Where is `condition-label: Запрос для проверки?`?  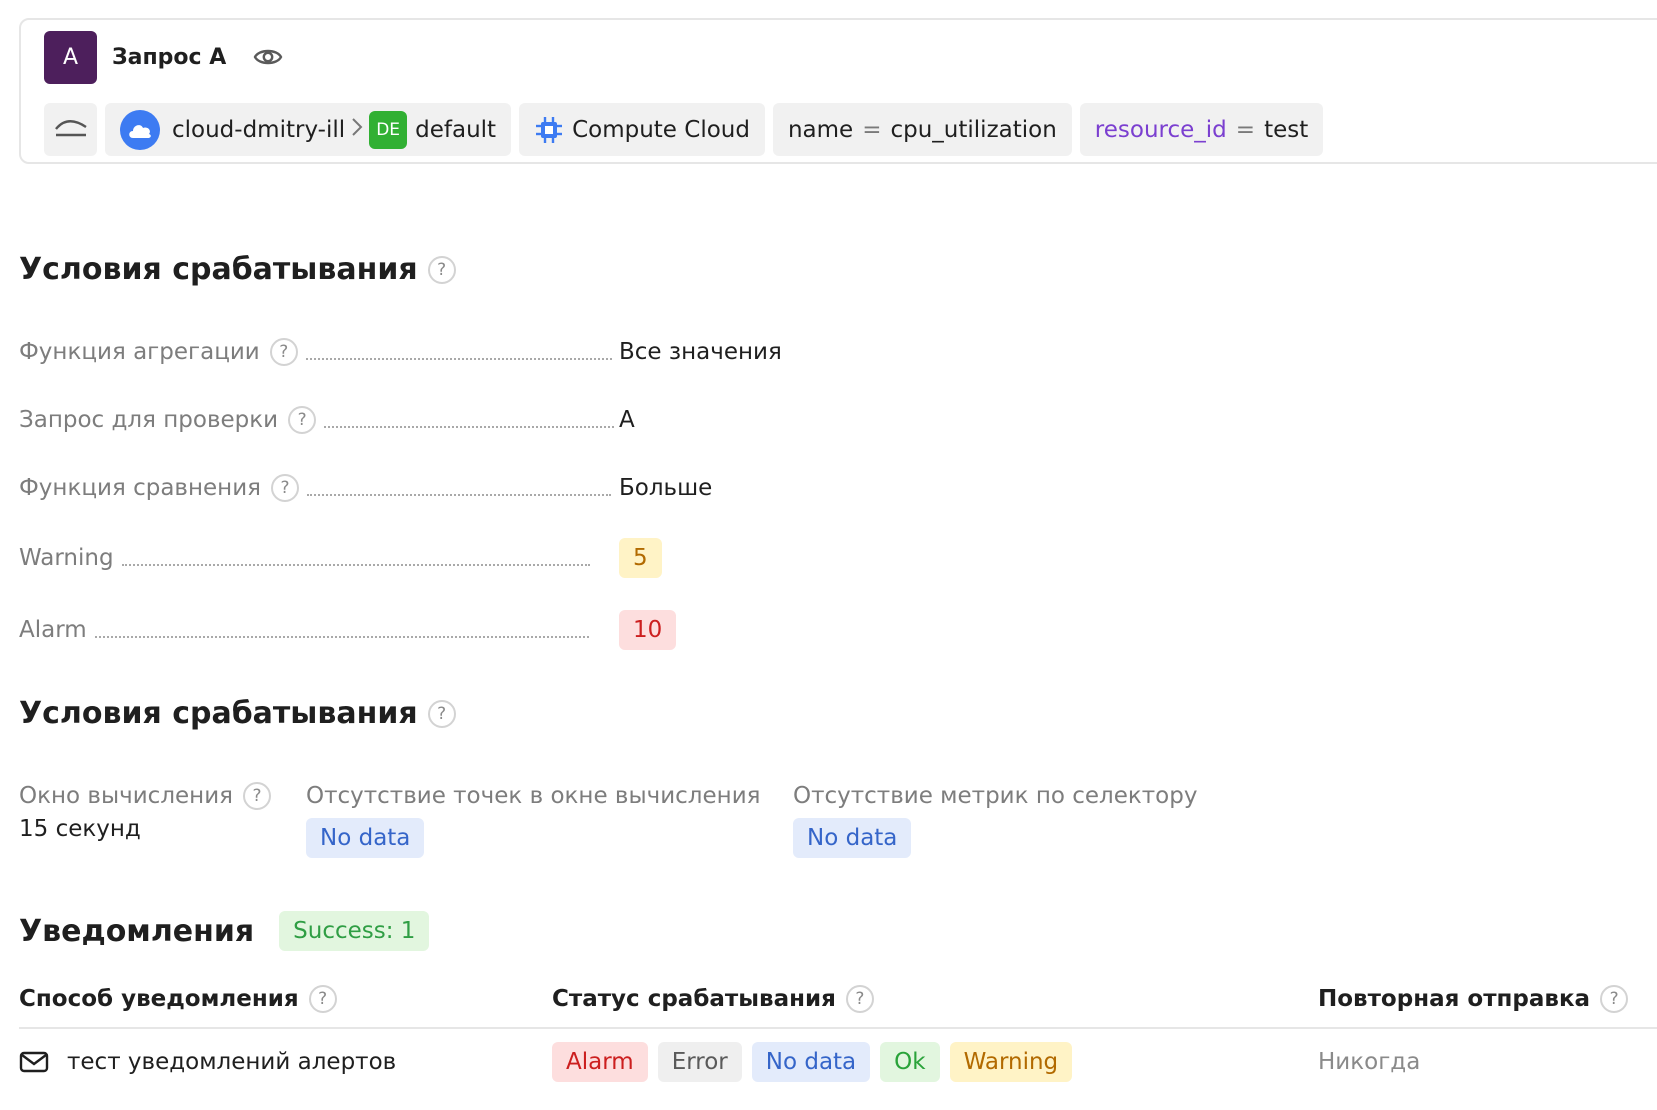 condition-label: Запрос для проверки? is located at coordinates (168, 420).